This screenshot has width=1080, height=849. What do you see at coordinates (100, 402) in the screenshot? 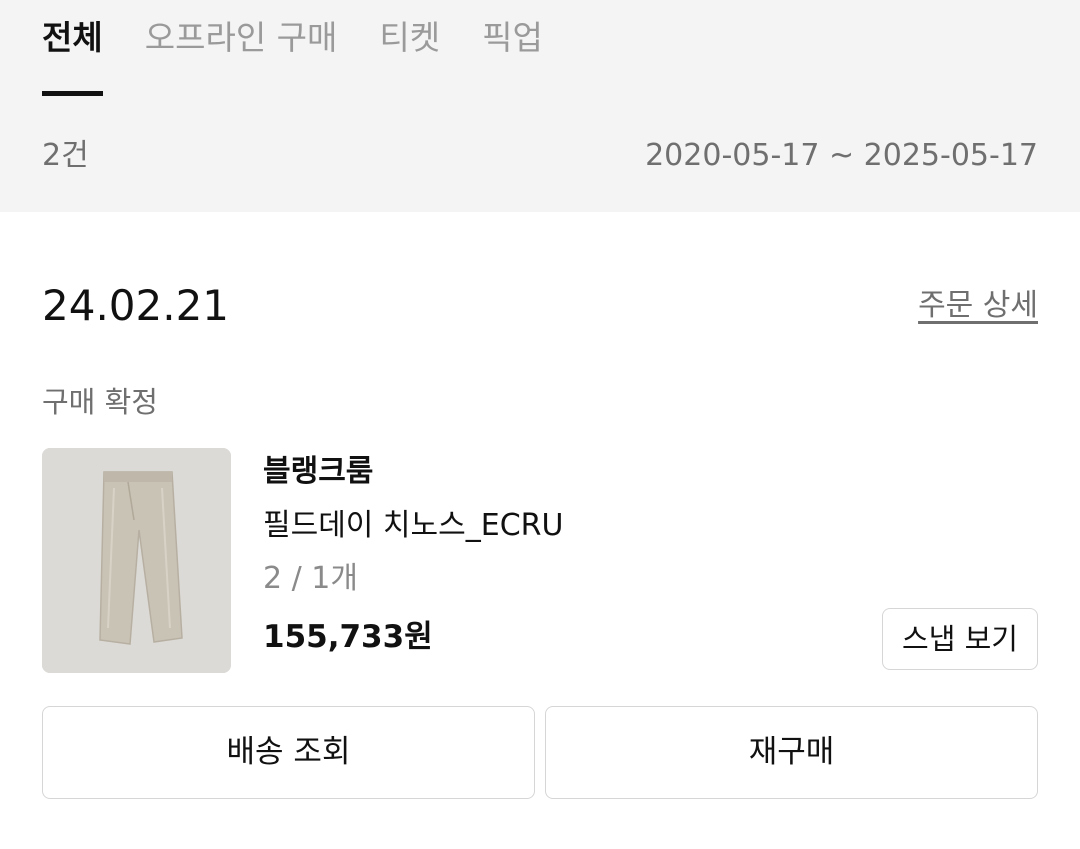
I see `order-status: 구매 확정` at bounding box center [100, 402].